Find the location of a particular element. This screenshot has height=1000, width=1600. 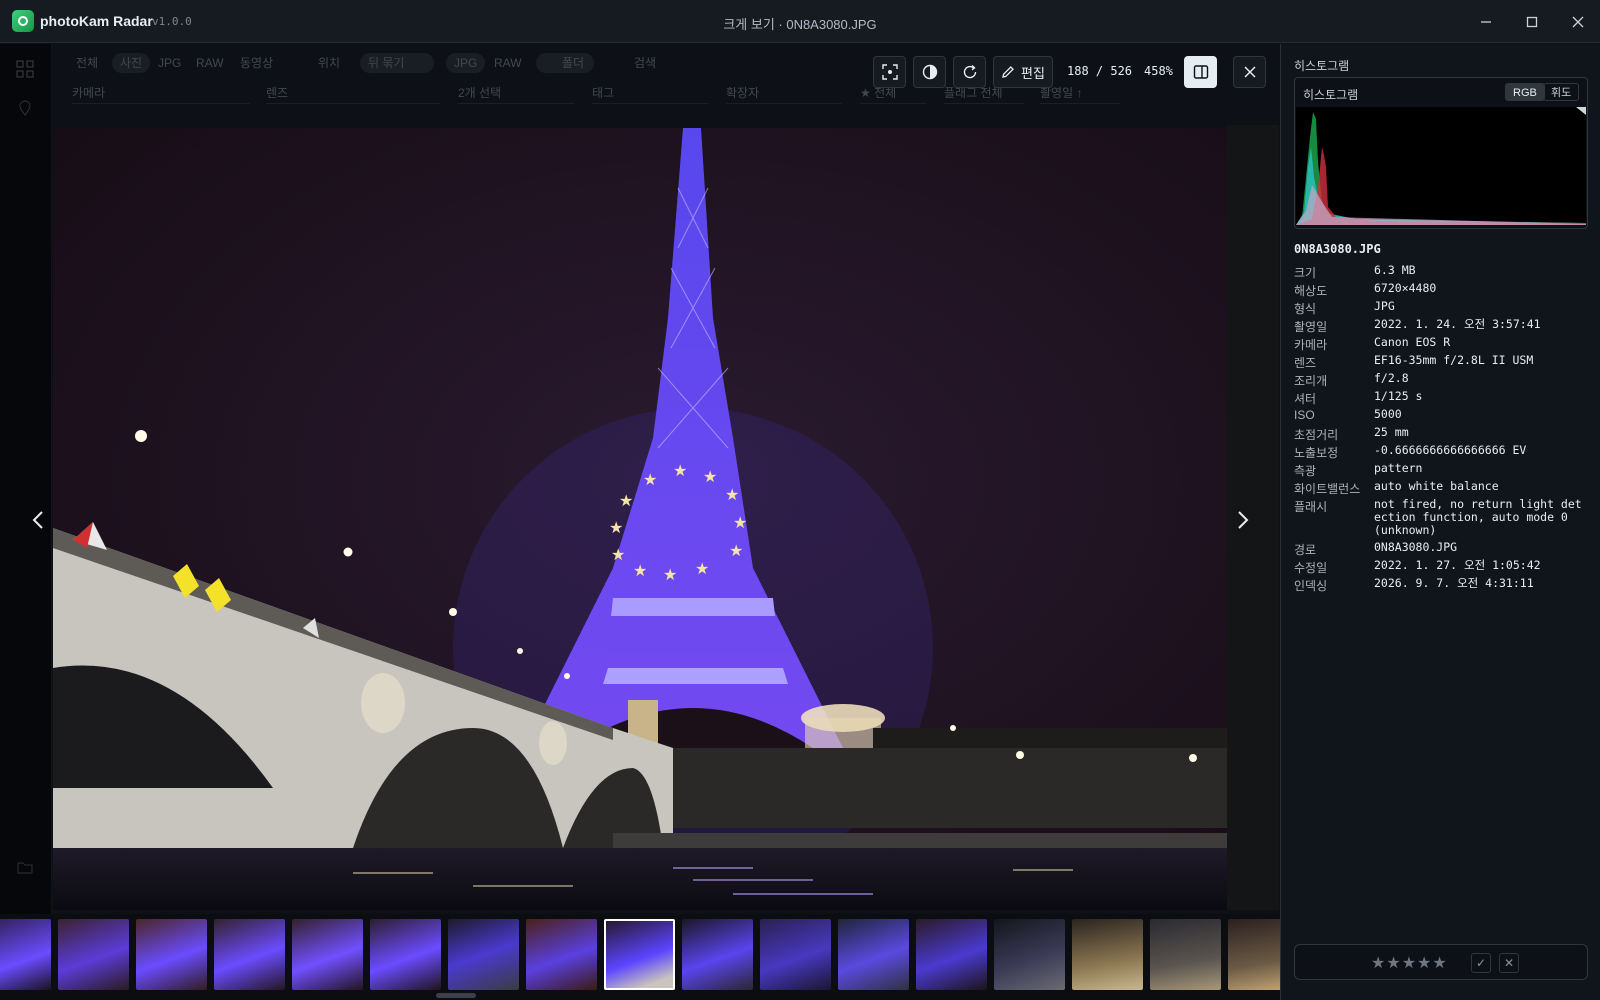

fit-screen-button is located at coordinates (889, 72).